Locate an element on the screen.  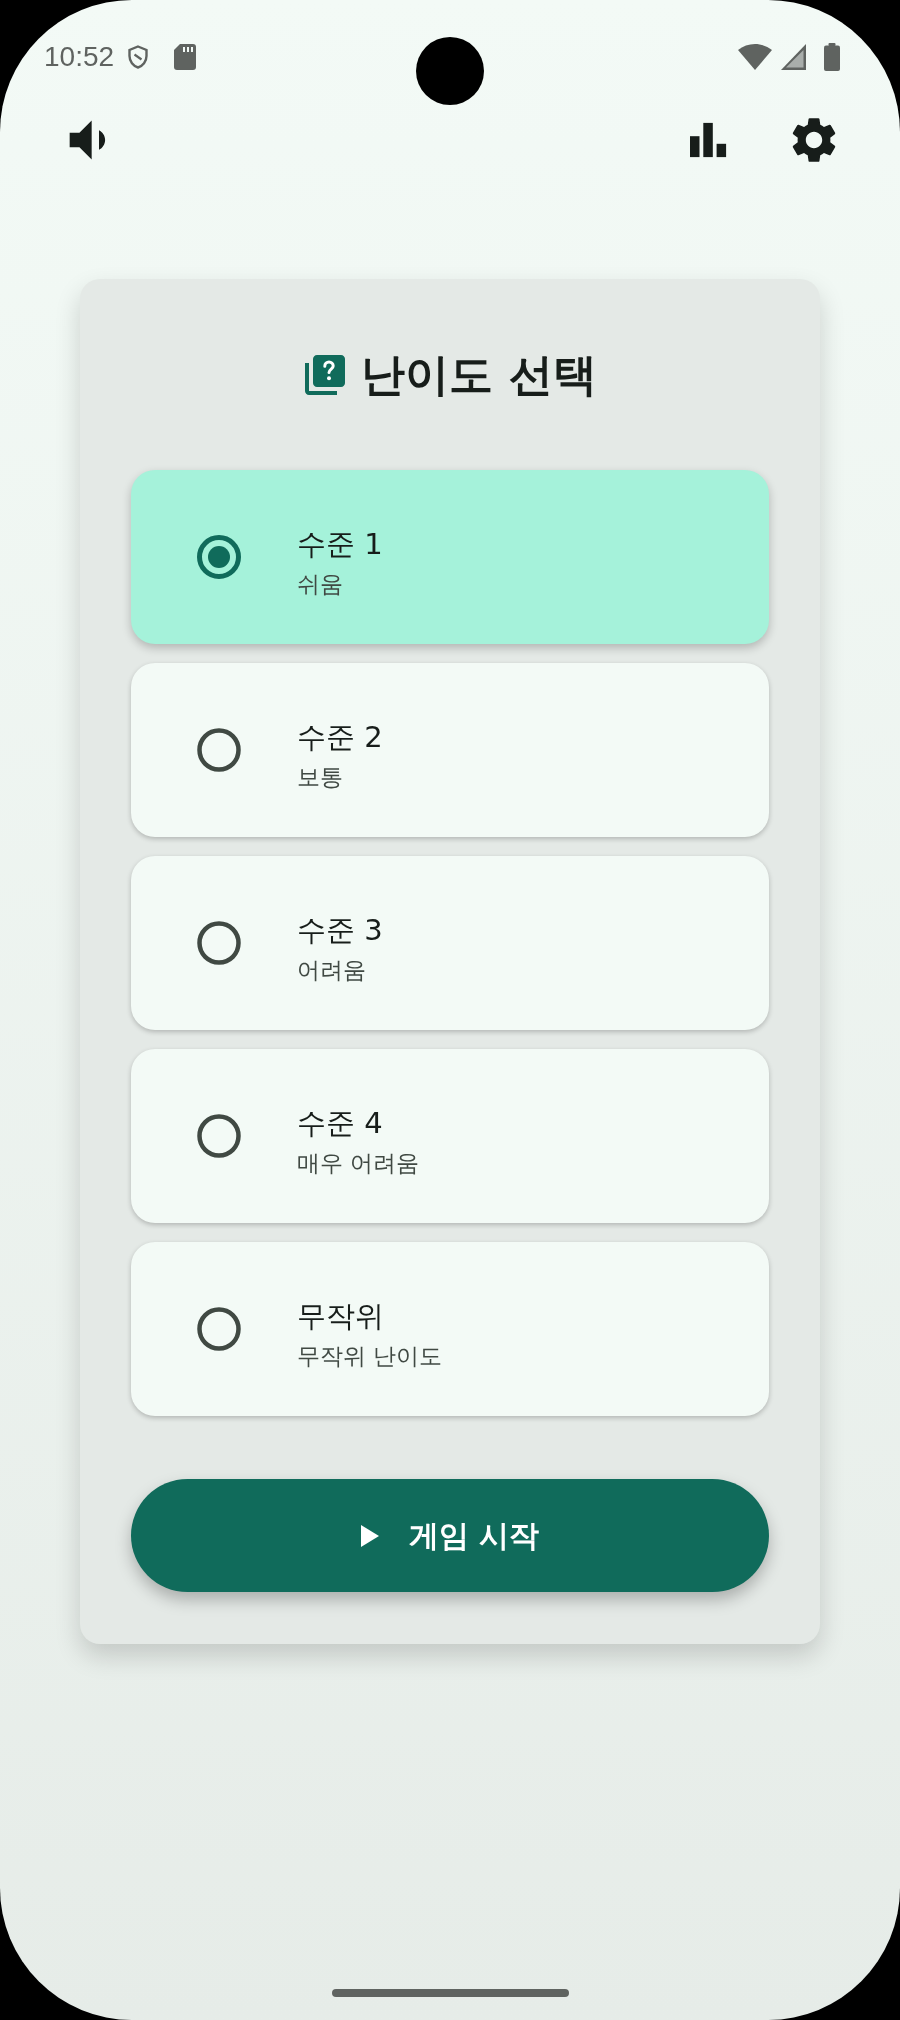
settings-icon is located at coordinates (814, 140).